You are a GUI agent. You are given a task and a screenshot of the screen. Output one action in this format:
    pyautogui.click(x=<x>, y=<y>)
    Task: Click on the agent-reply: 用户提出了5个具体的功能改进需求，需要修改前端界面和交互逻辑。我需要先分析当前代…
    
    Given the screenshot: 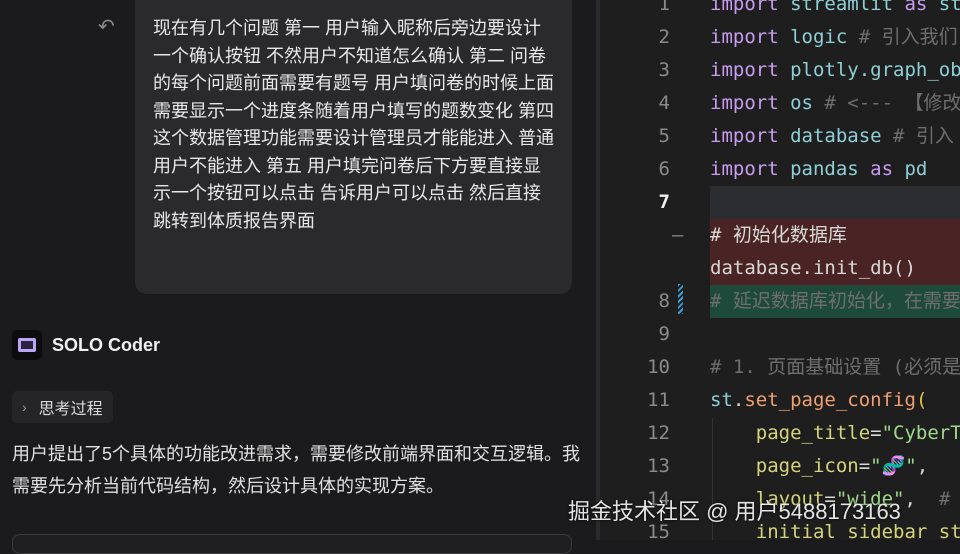 What is the action you would take?
    pyautogui.click(x=296, y=470)
    